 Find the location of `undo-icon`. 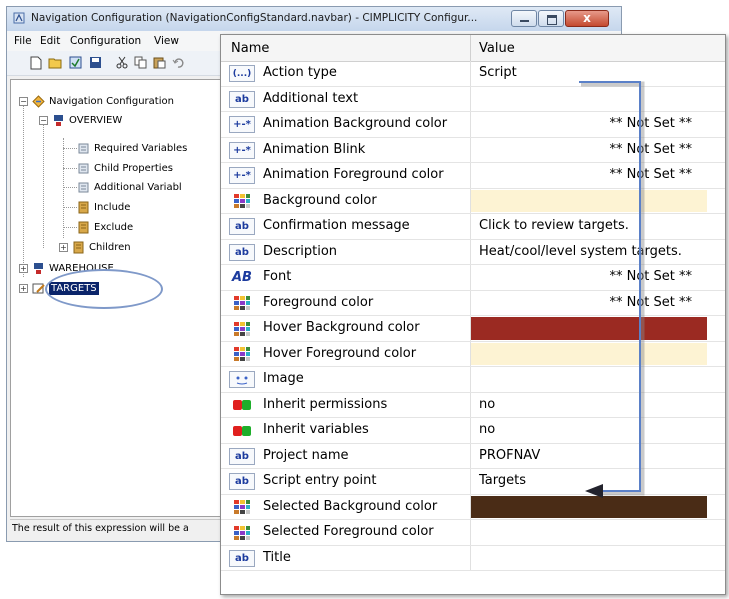

undo-icon is located at coordinates (178, 62).